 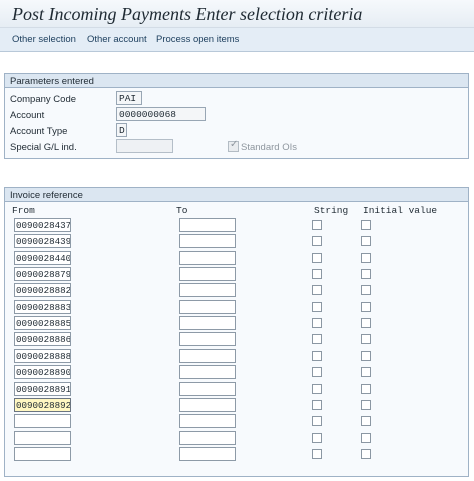 What do you see at coordinates (197, 39) in the screenshot?
I see `process-open-items-button: Process open items` at bounding box center [197, 39].